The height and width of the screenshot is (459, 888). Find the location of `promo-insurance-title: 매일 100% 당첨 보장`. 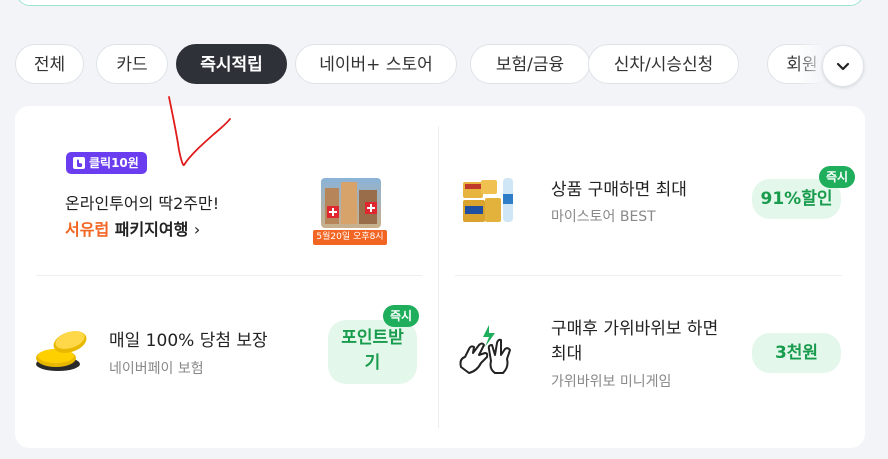

promo-insurance-title: 매일 100% 당첨 보장 is located at coordinates (188, 341).